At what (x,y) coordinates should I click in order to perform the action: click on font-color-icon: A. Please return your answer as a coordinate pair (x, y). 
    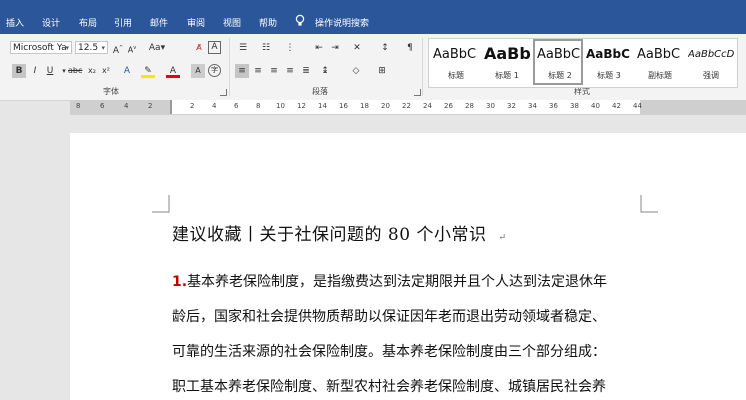
    Looking at the image, I should click on (173, 71).